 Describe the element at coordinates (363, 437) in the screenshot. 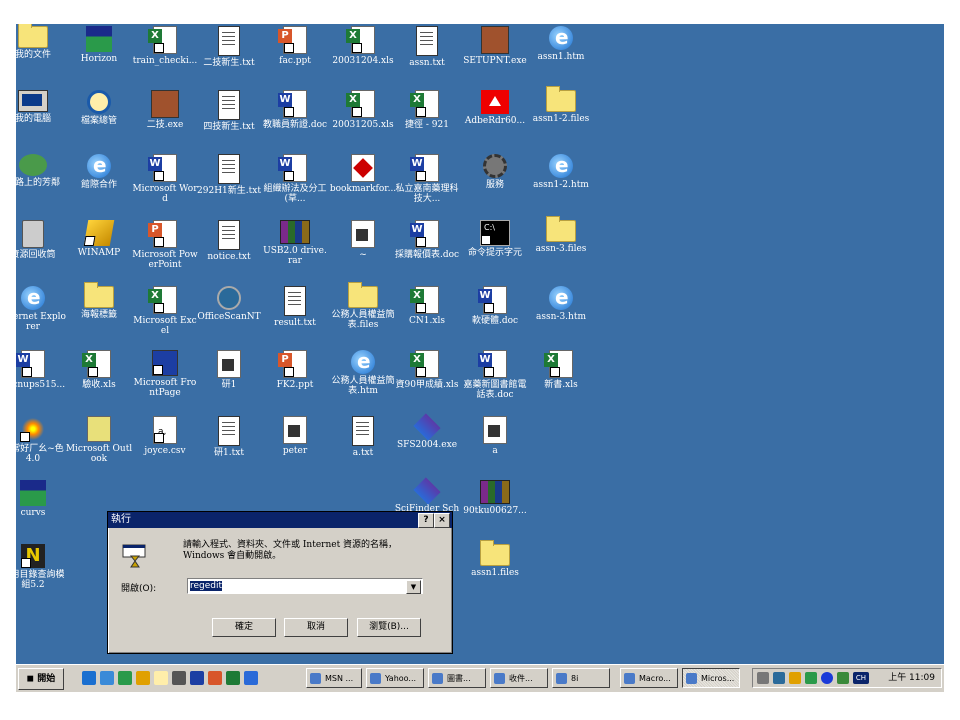

I see `desktop-icon: a.txt` at that location.